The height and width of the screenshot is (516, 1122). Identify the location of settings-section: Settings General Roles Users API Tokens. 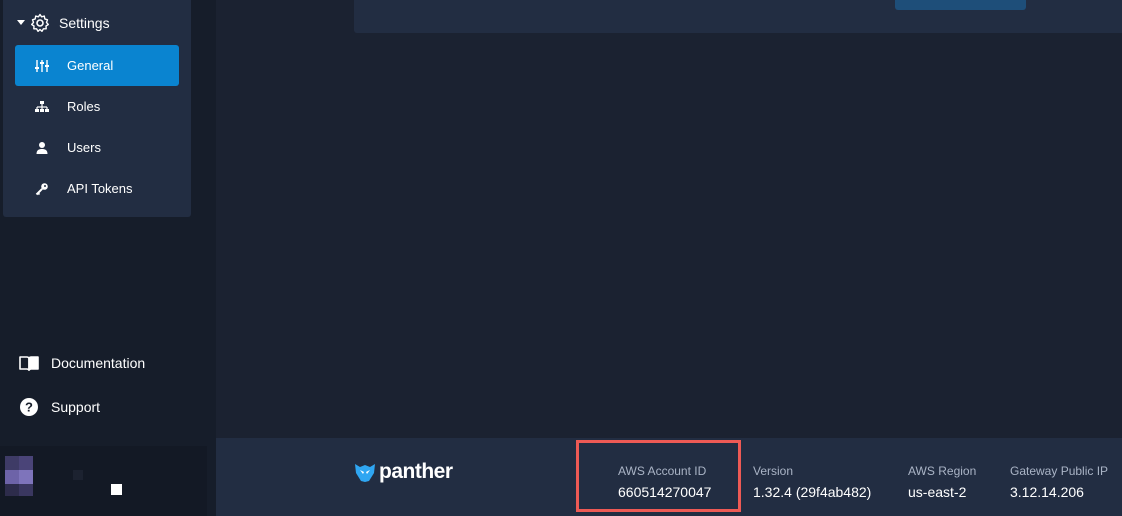
(97, 108).